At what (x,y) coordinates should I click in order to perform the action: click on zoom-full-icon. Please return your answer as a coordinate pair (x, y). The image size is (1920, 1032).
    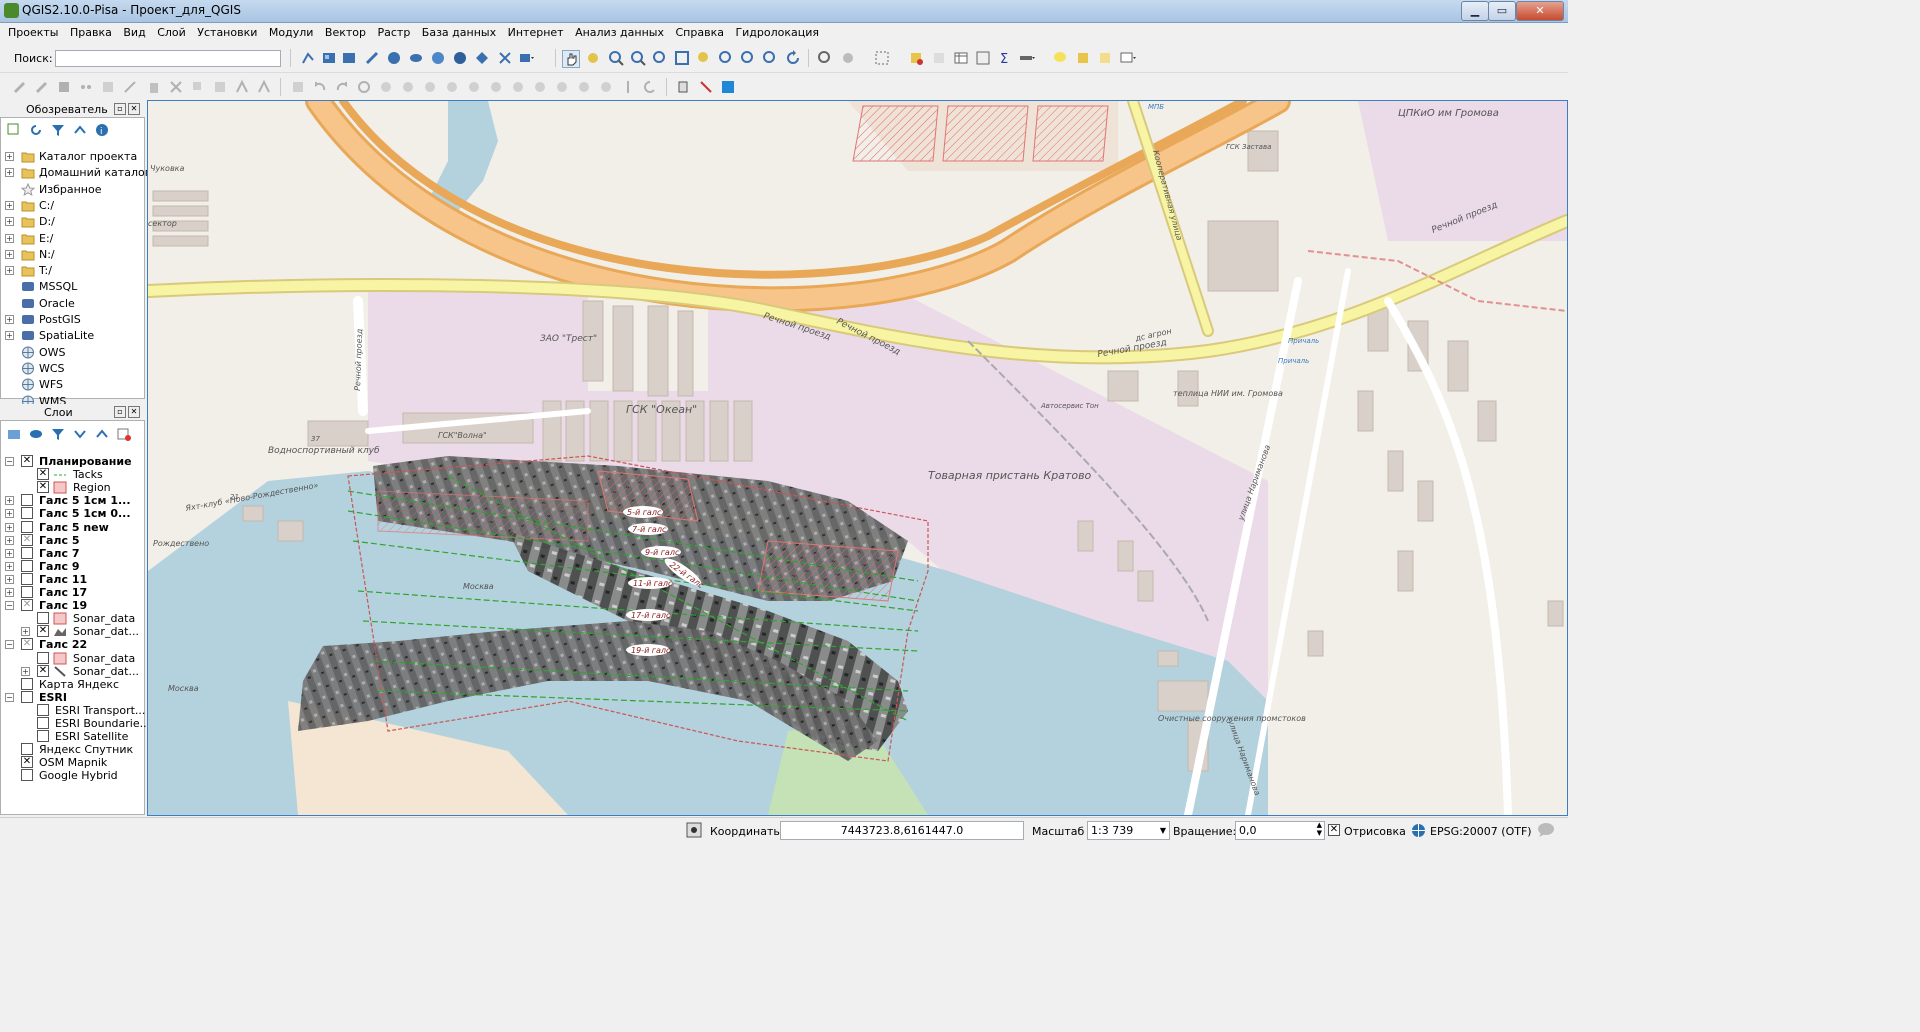
    Looking at the image, I should click on (682, 58).